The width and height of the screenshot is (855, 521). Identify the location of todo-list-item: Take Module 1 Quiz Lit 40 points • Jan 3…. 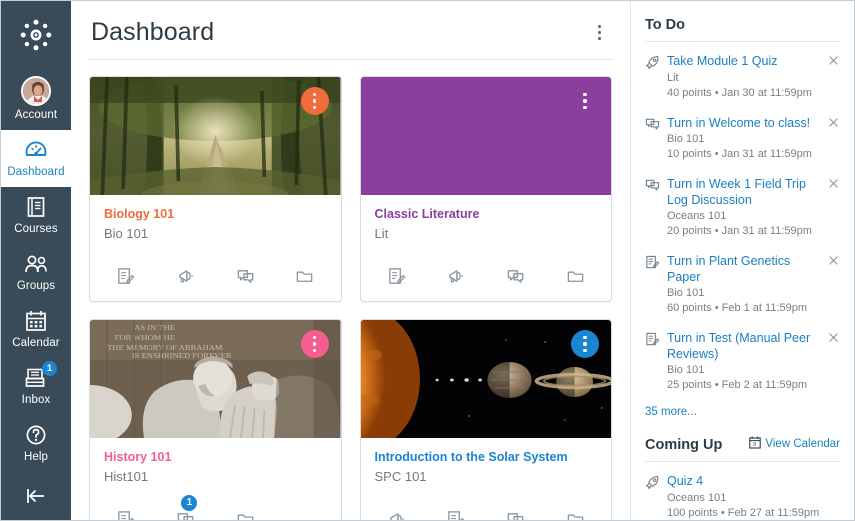
(742, 77).